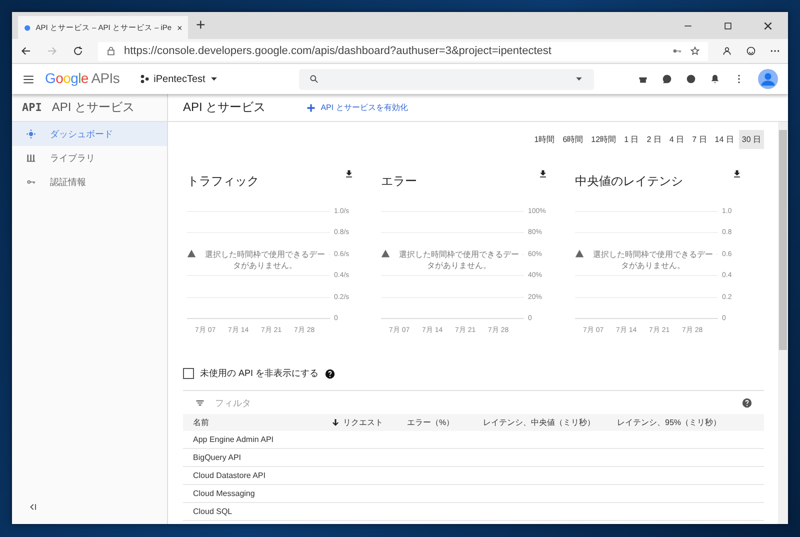  Describe the element at coordinates (111, 51) in the screenshot. I see `lock-icon` at that location.